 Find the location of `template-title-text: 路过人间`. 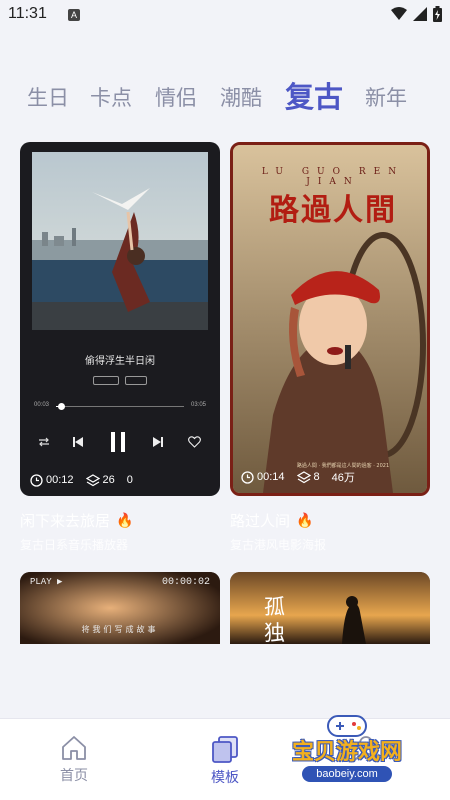

template-title-text: 路过人间 is located at coordinates (260, 521).